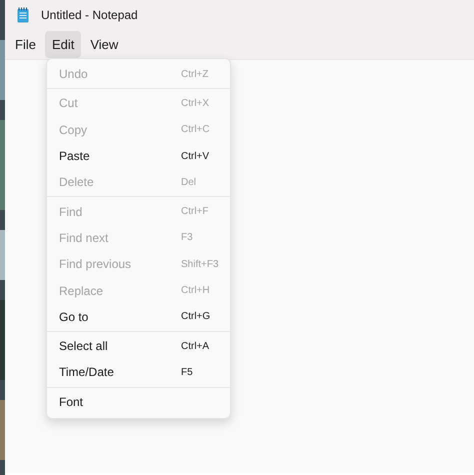  What do you see at coordinates (138, 317) in the screenshot?
I see `menu-item: Go to Ctrl+G` at bounding box center [138, 317].